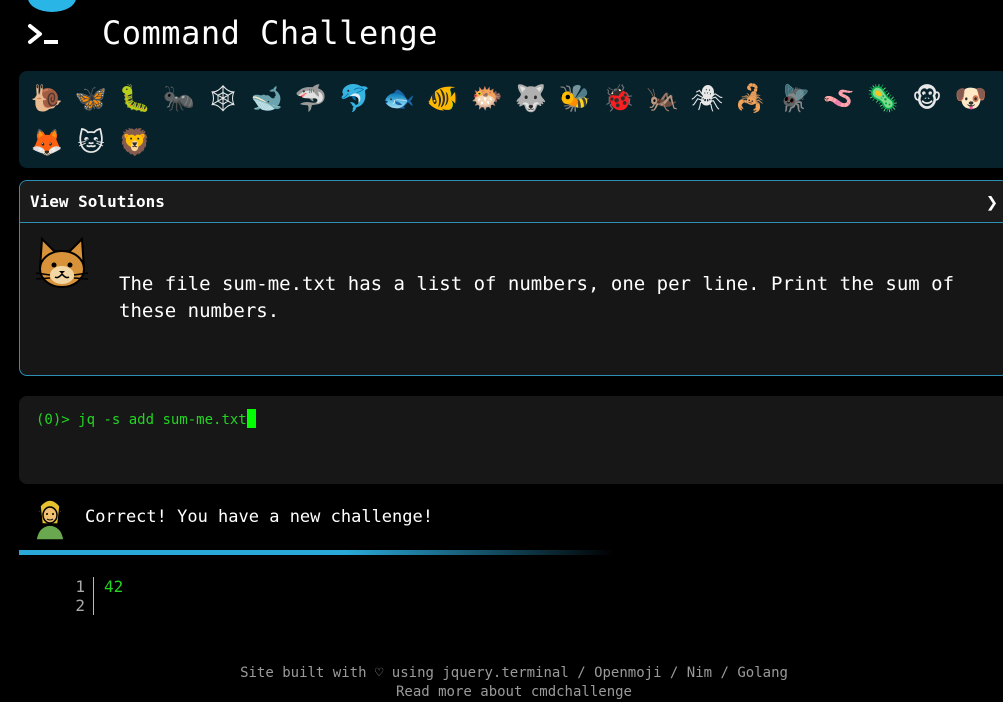  I want to click on fox-icon: 🦊, so click(47, 143).